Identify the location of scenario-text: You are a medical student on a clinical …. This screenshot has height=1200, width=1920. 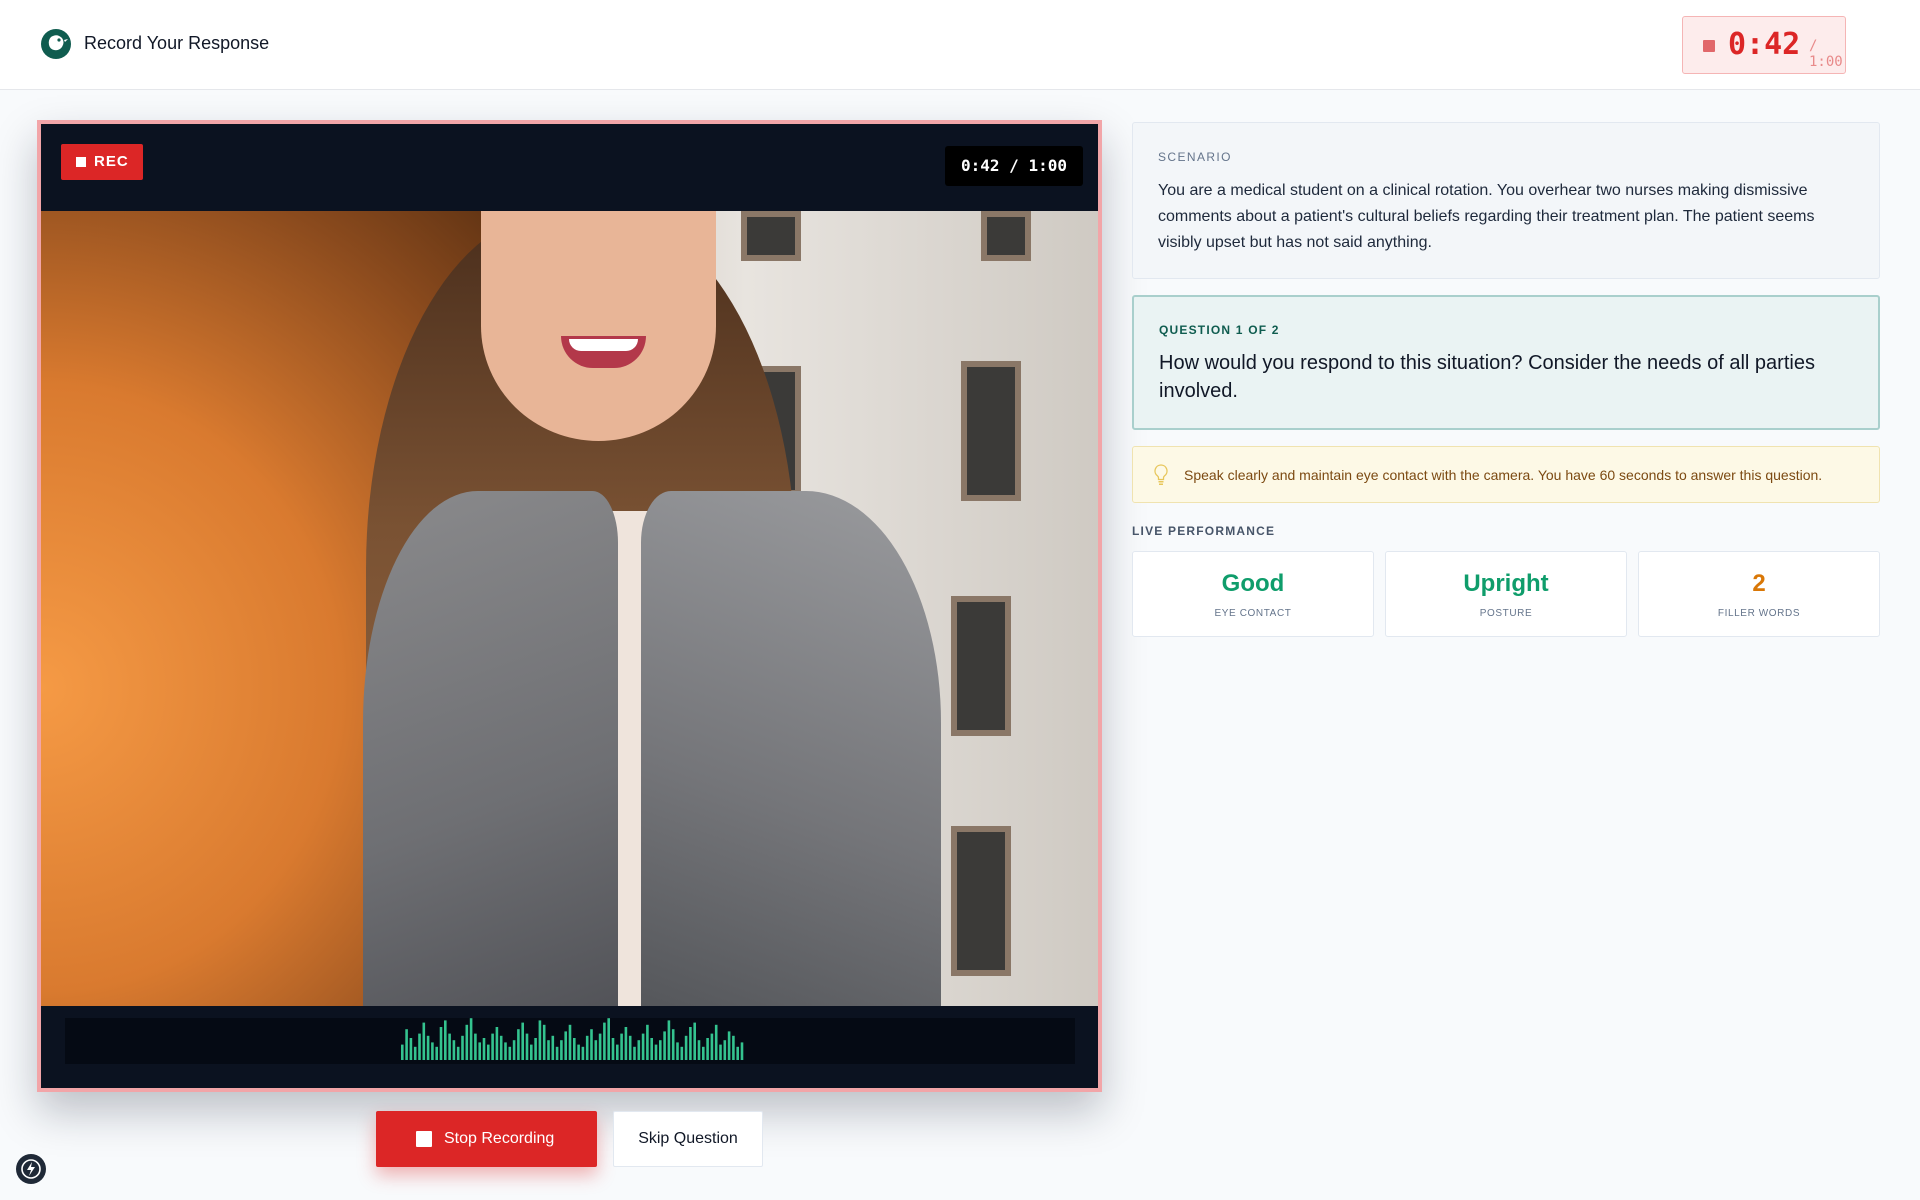
(1486, 216).